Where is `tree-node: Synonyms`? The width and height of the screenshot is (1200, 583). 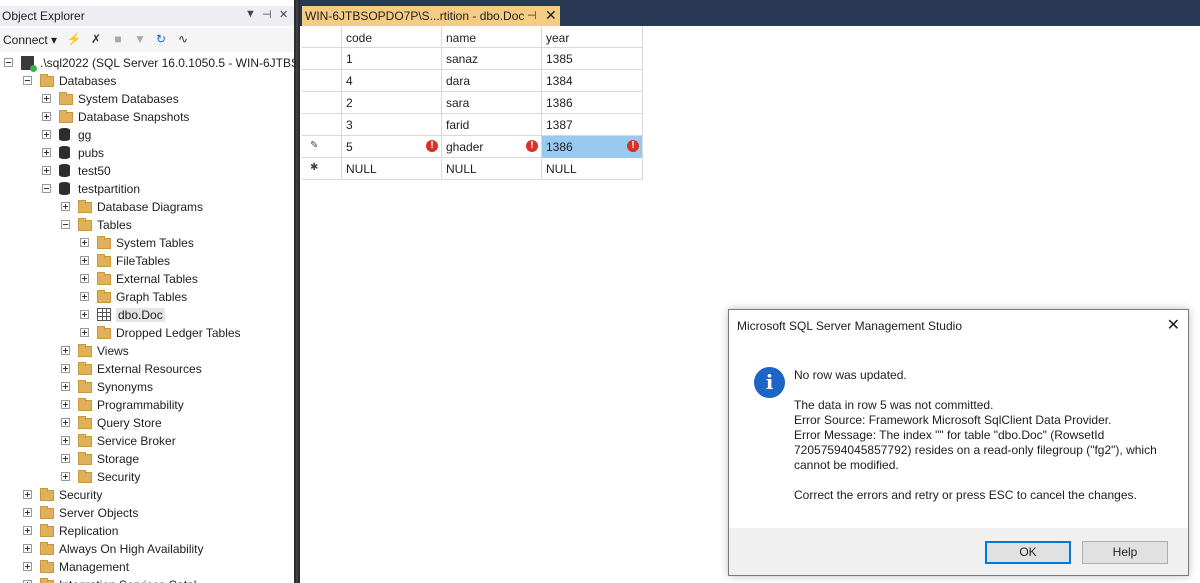
tree-node: Synonyms is located at coordinates (147, 387).